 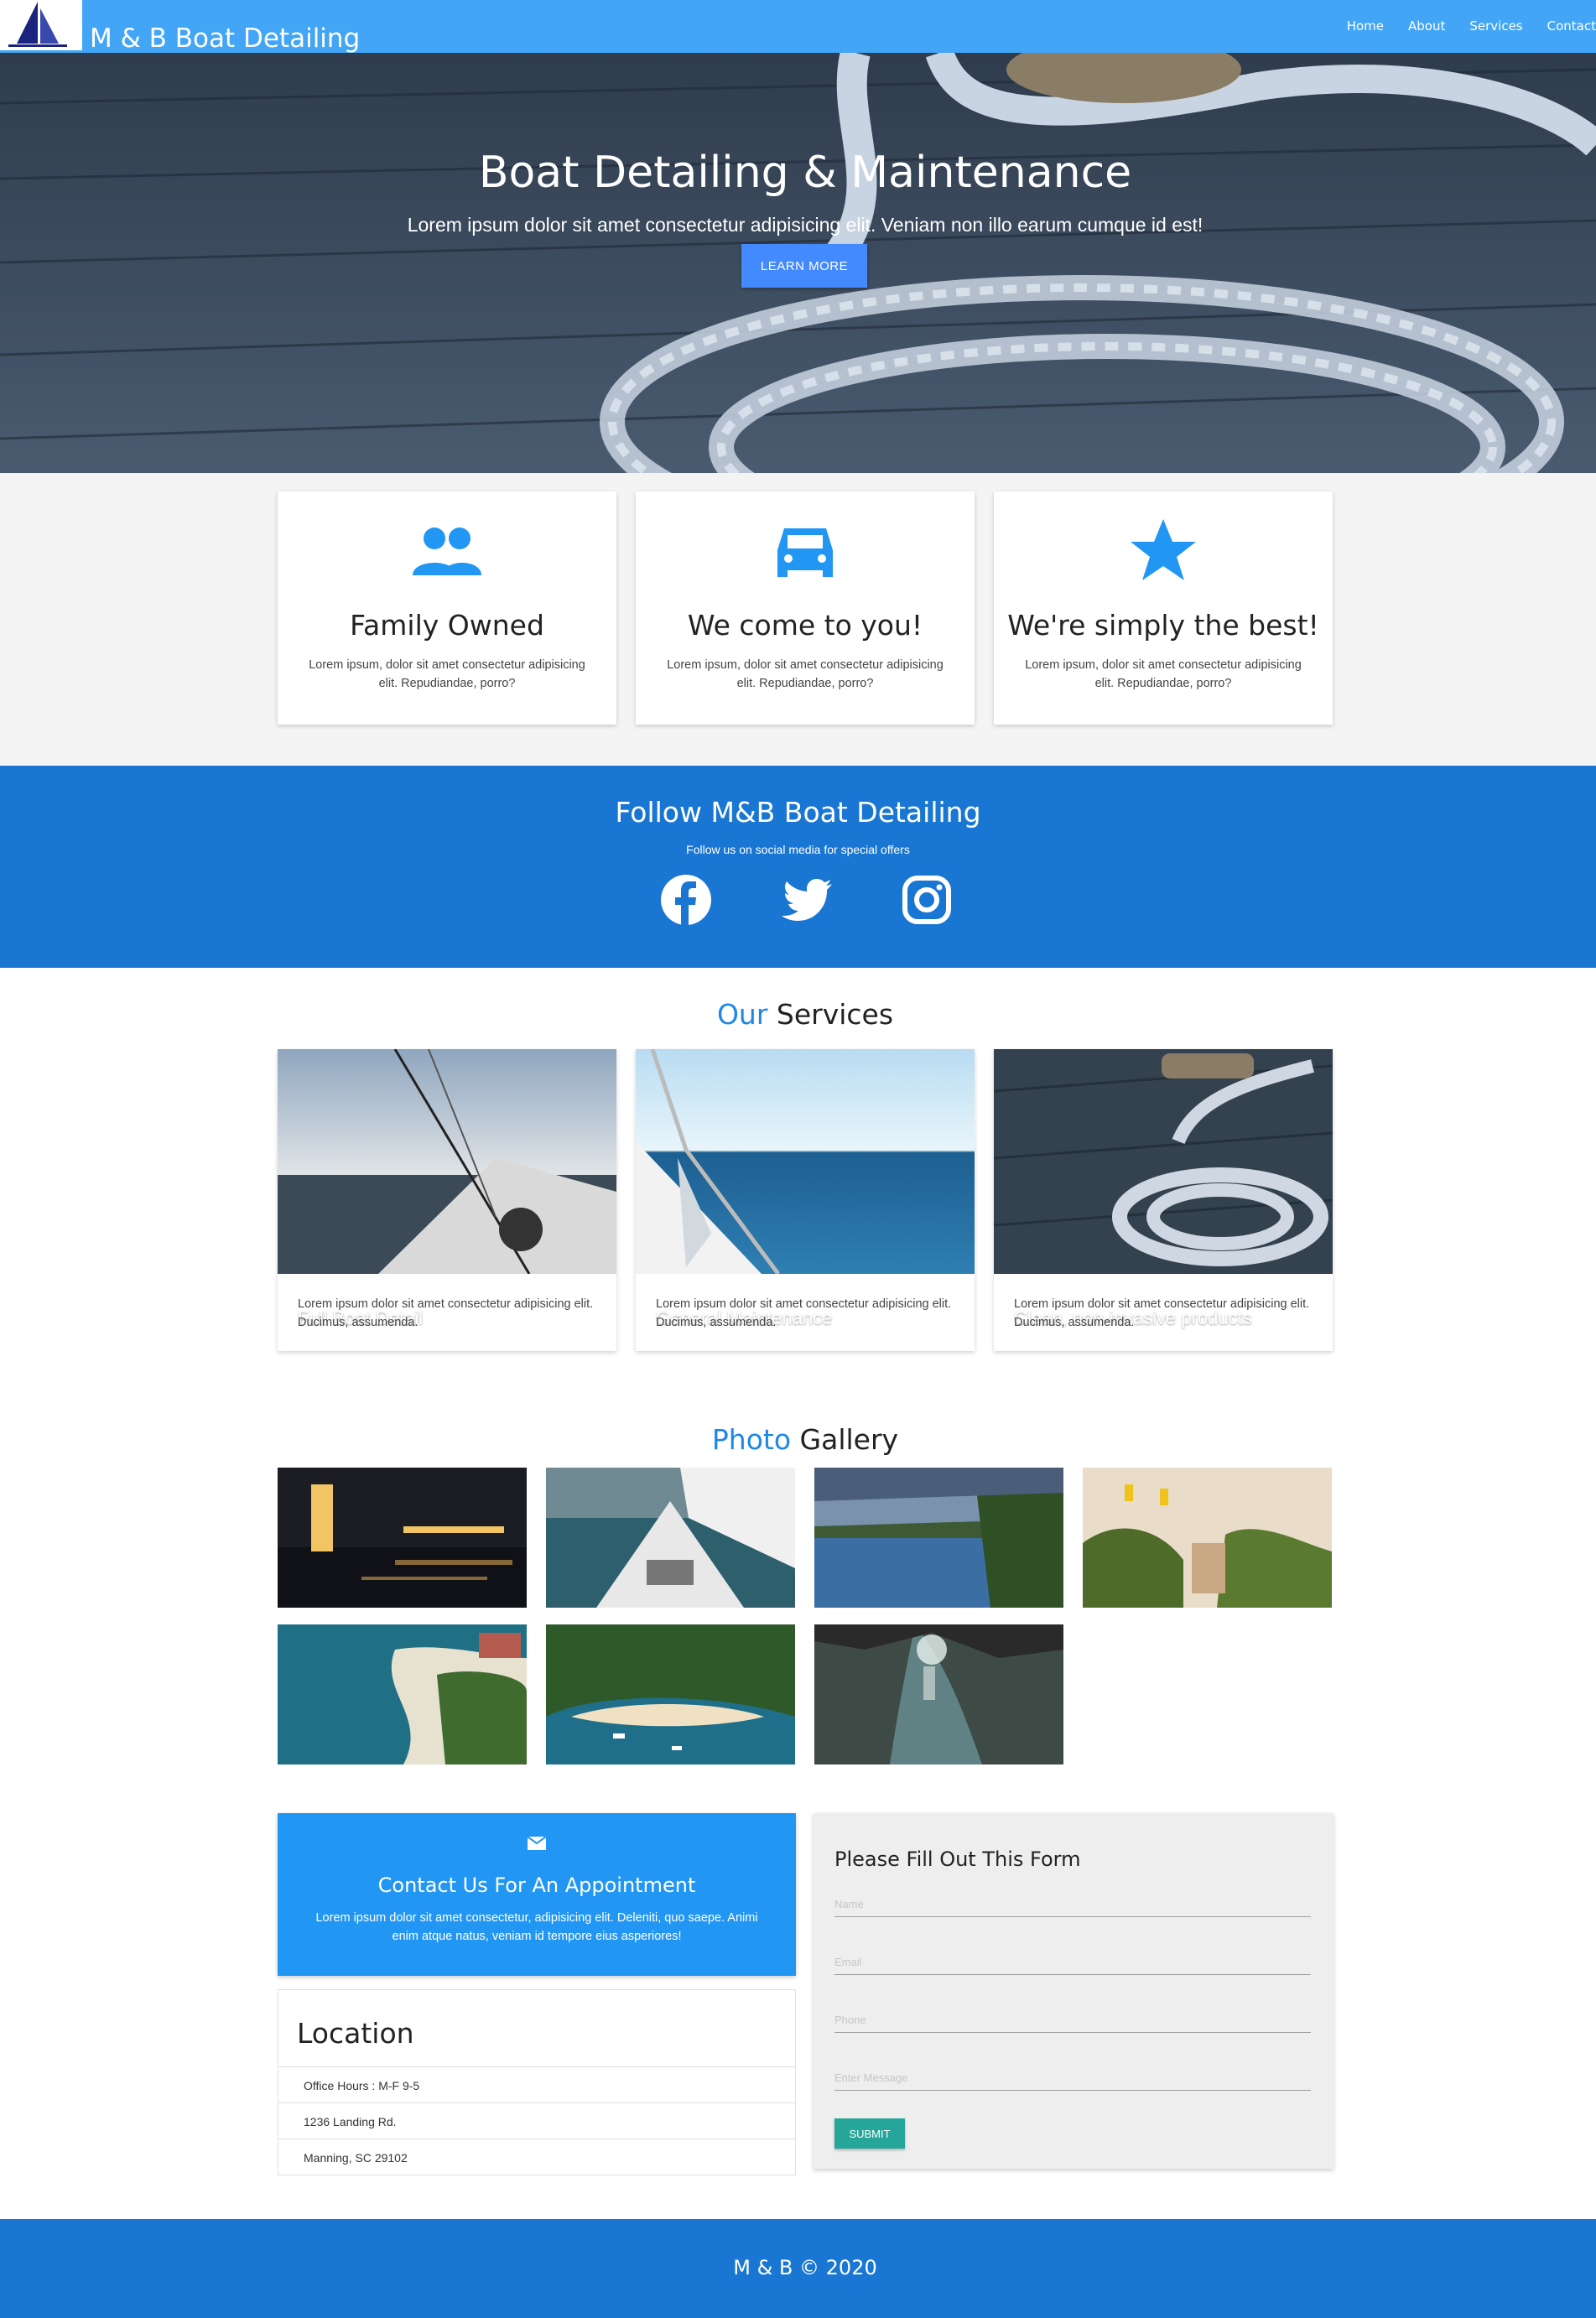 What do you see at coordinates (804, 266) in the screenshot?
I see `learn-more-button: LEARN MORE` at bounding box center [804, 266].